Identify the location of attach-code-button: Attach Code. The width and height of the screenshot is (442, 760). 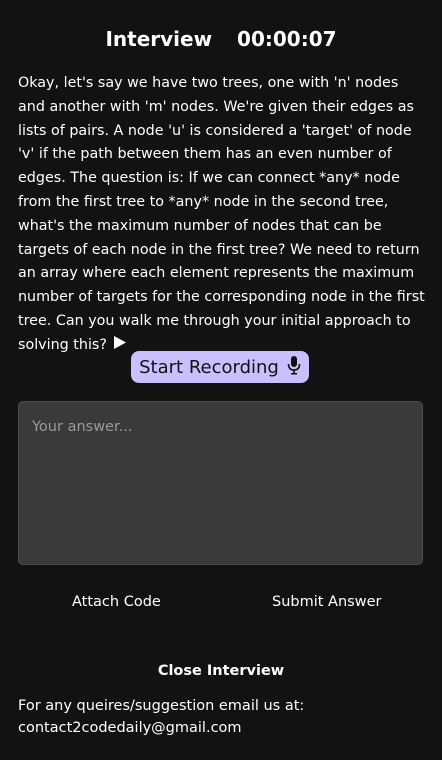
(116, 602).